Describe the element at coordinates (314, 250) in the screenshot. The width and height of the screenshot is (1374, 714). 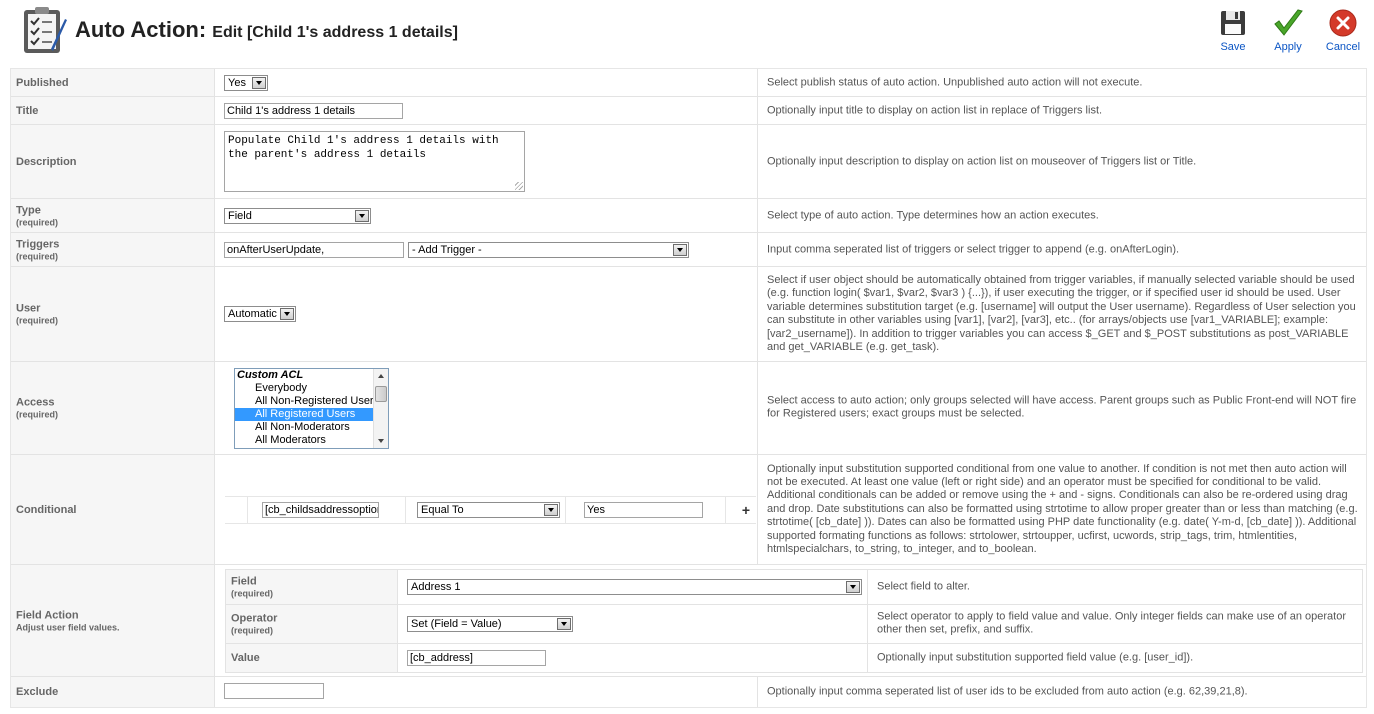
I see `triggers-input: onAfterUserUpdate,` at that location.